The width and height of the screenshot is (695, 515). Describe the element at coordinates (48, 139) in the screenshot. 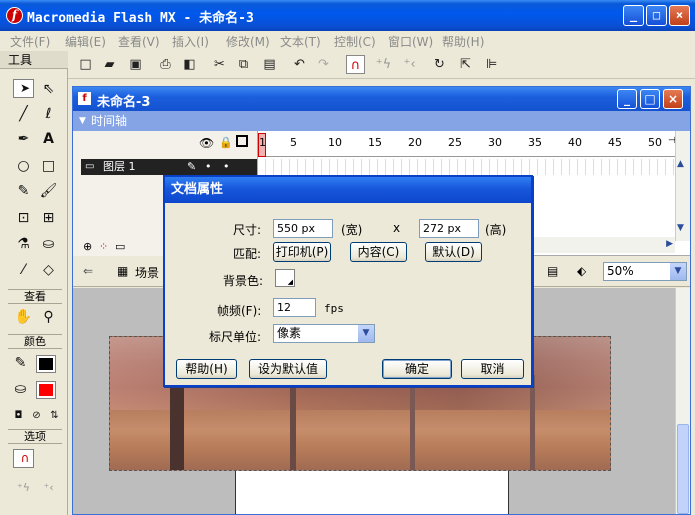

I see `text-tool-icon: A` at that location.